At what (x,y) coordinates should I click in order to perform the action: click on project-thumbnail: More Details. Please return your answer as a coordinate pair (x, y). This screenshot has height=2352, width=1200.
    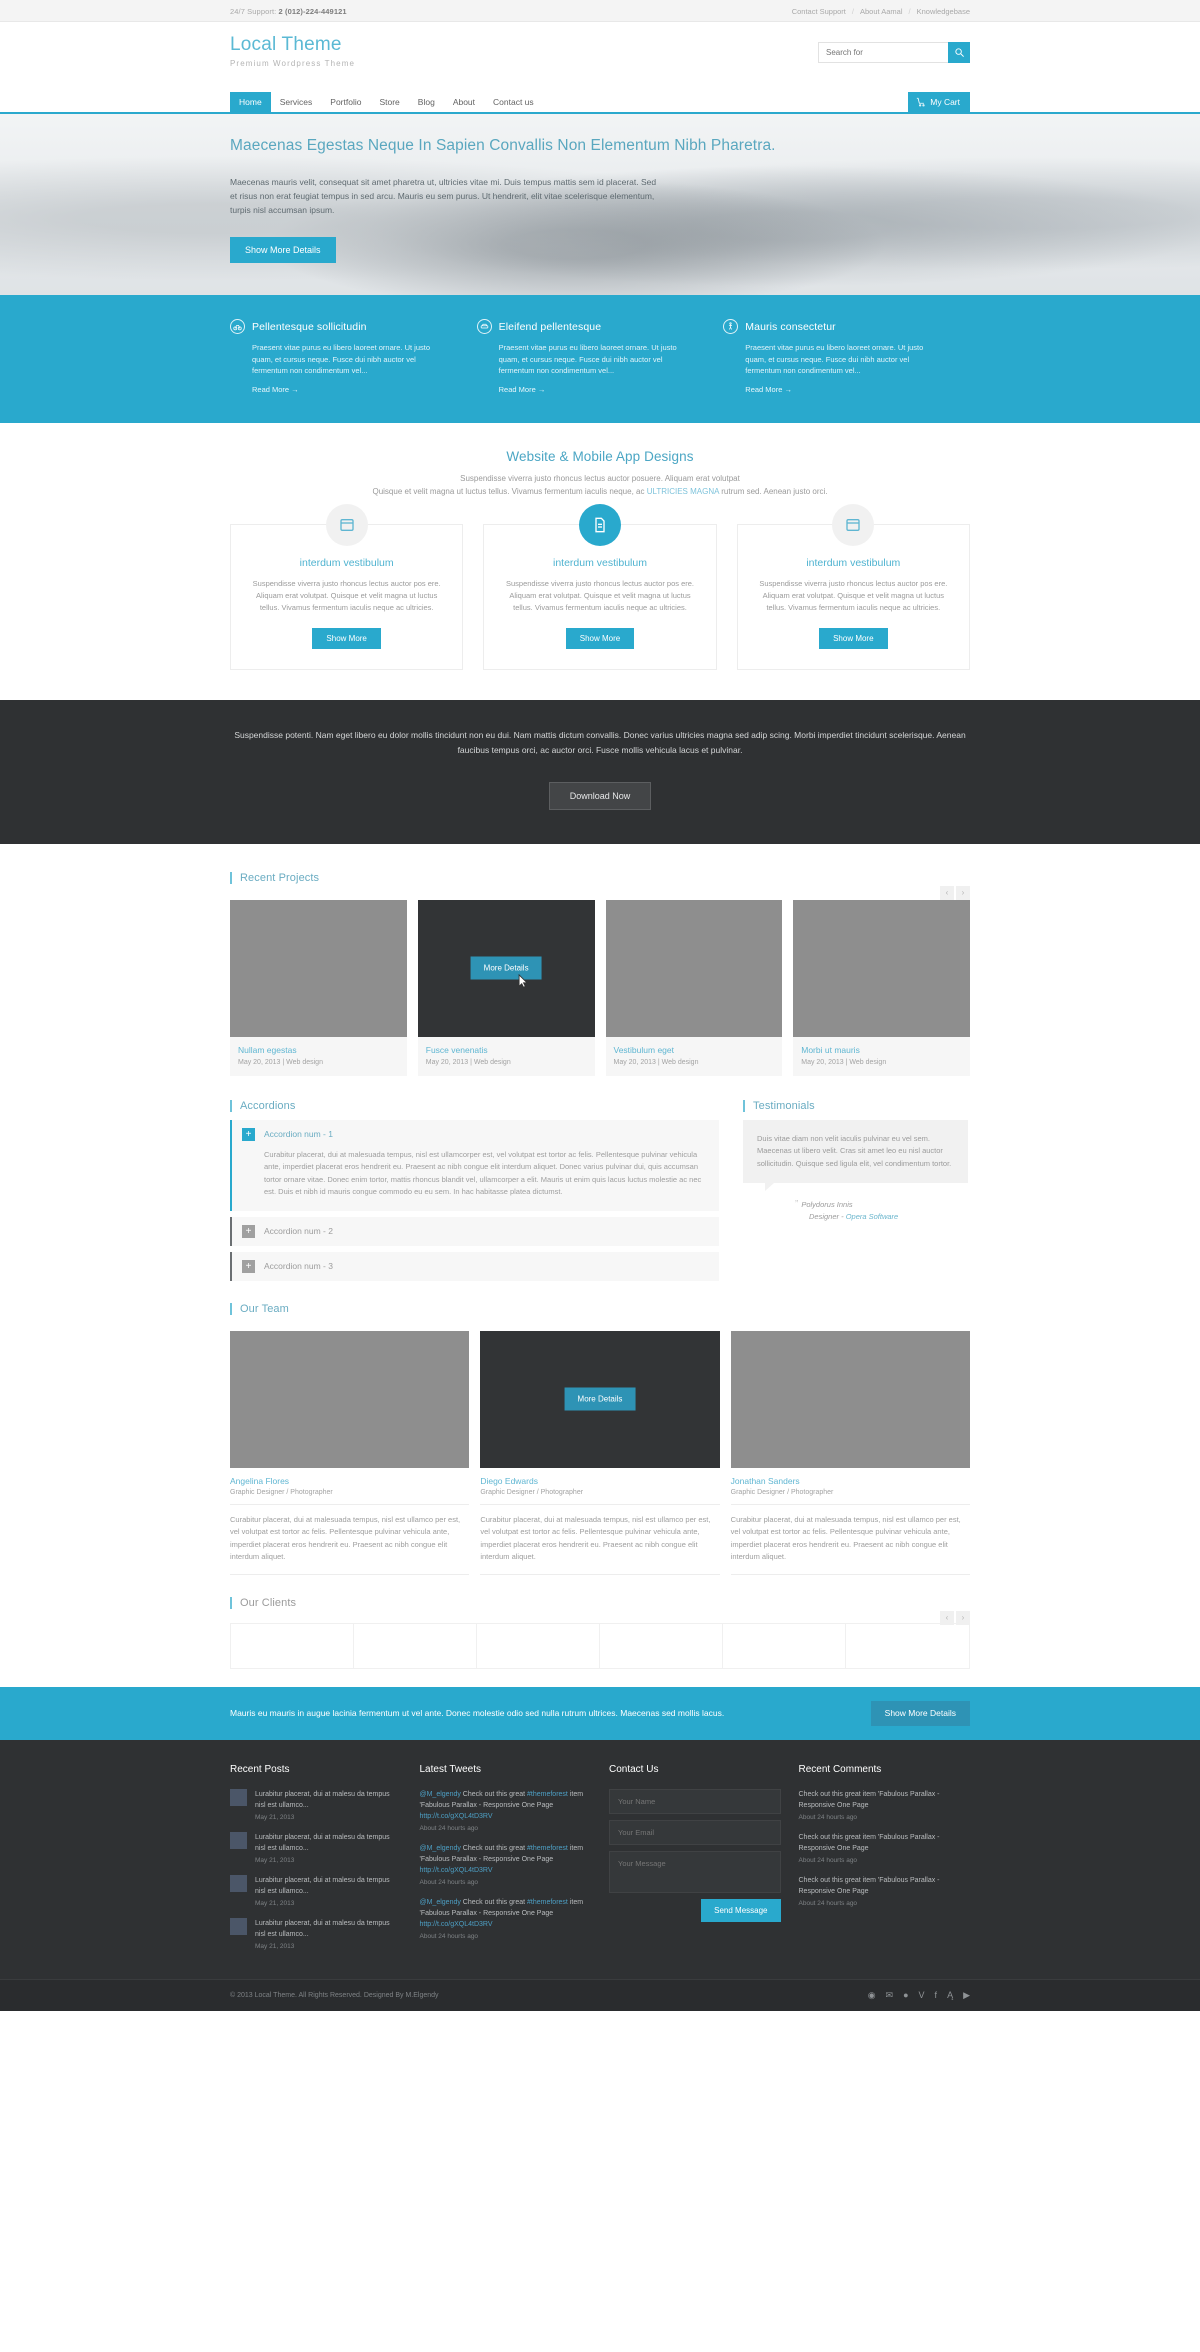
    Looking at the image, I should click on (506, 968).